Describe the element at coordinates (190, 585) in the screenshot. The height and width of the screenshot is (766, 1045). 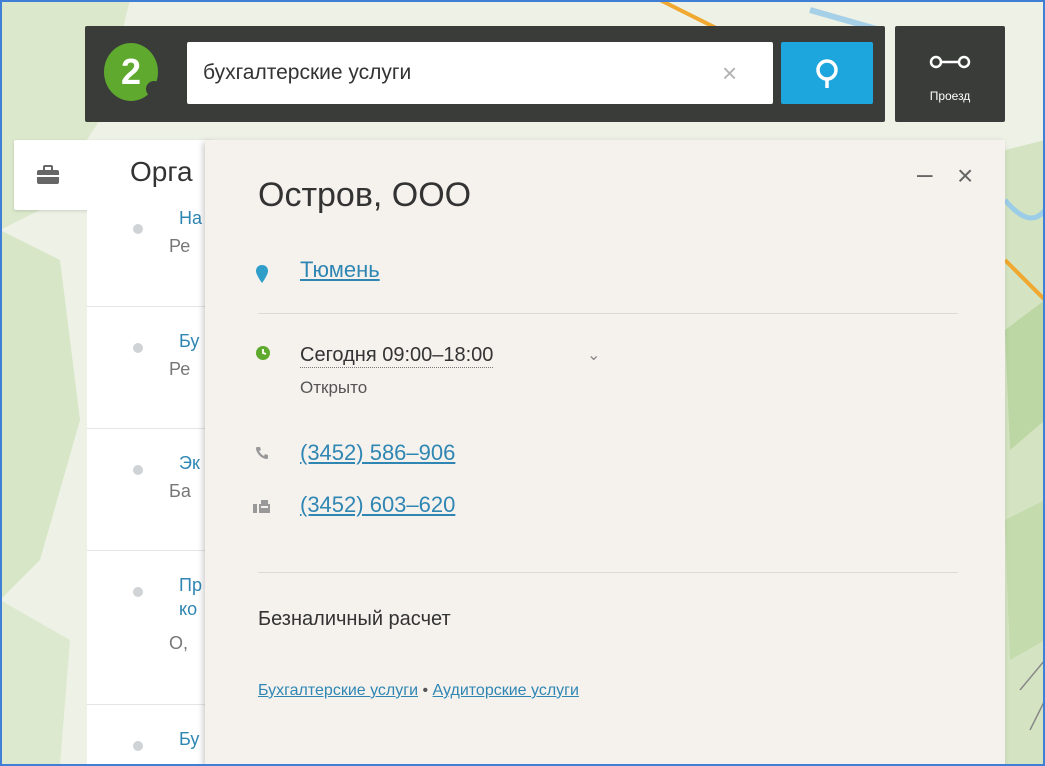
I see `result-title: Пр` at that location.